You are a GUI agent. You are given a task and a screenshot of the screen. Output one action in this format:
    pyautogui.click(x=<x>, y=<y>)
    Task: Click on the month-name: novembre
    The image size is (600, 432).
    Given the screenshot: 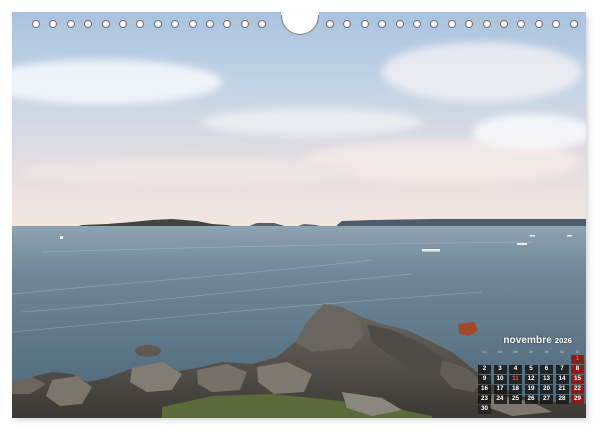 What is the action you would take?
    pyautogui.click(x=527, y=340)
    